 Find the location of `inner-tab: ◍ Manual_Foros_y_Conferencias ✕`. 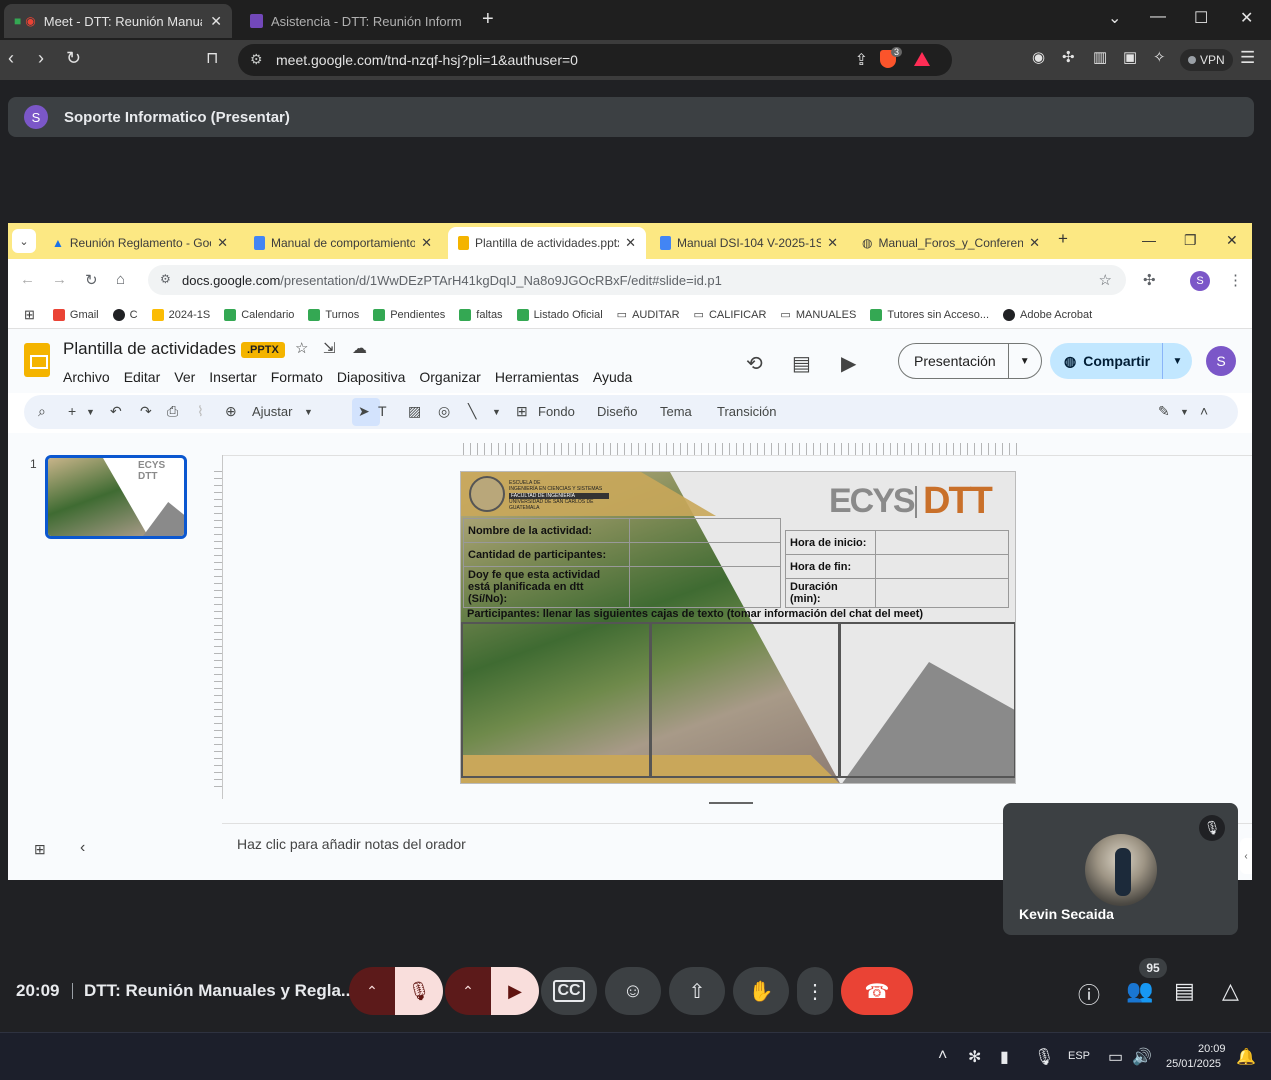

inner-tab: ◍ Manual_Foros_y_Conferencias ✕ is located at coordinates (951, 243).